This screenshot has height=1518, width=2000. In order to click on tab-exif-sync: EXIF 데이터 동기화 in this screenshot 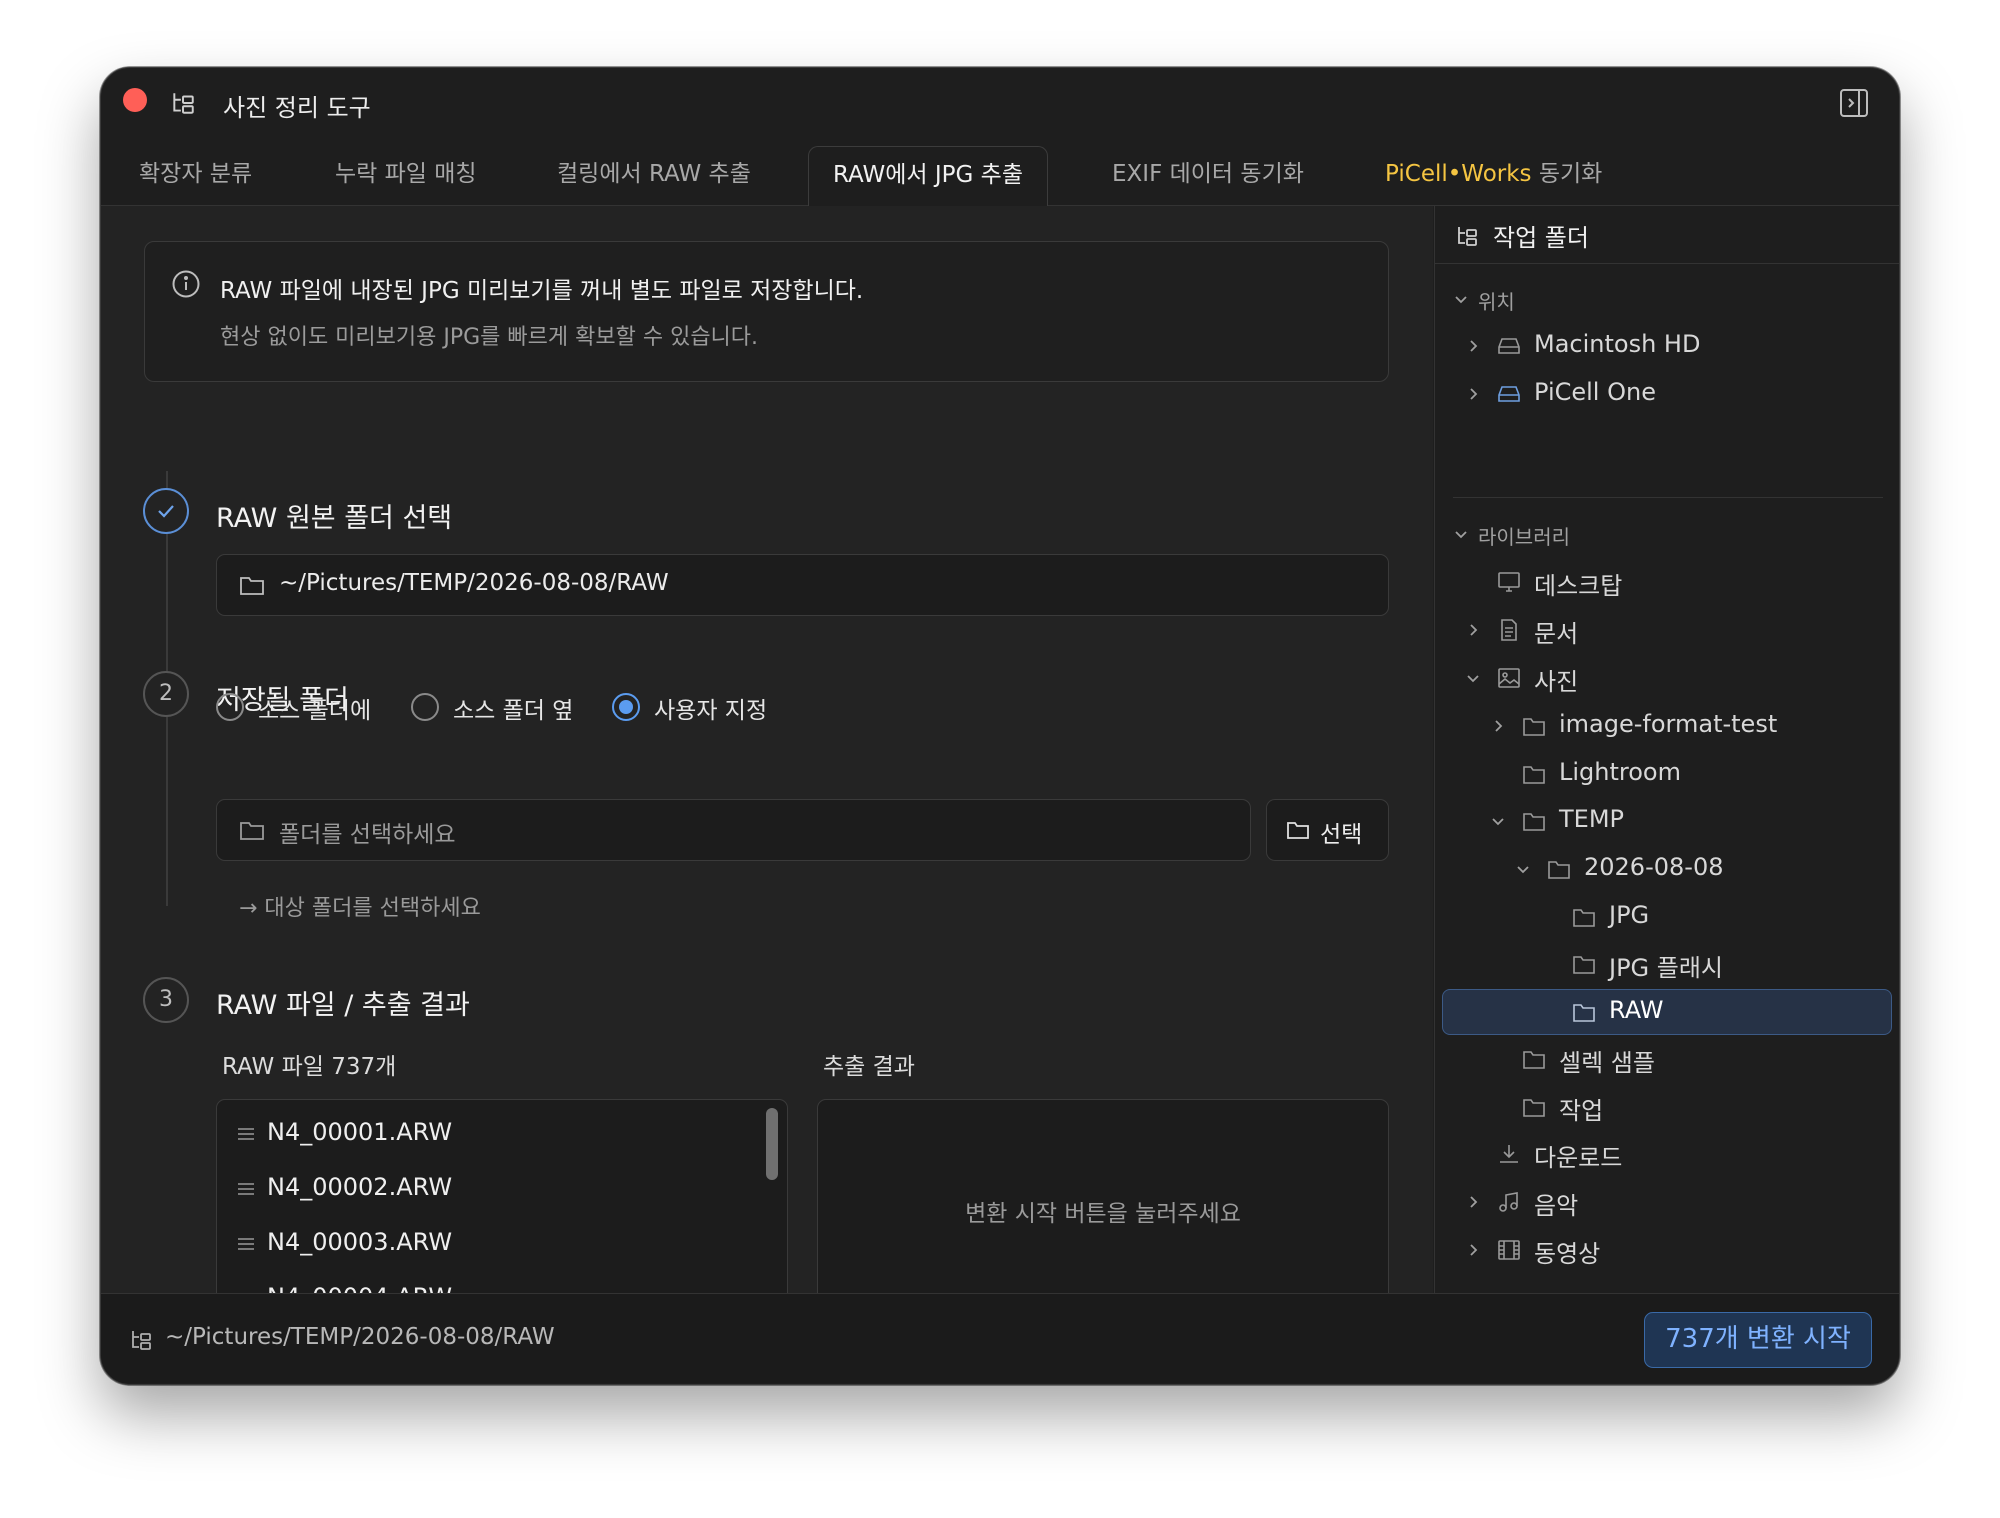, I will do `click(1208, 176)`.